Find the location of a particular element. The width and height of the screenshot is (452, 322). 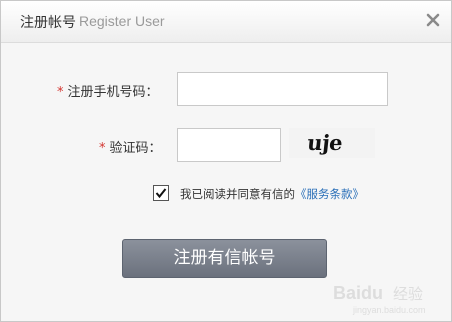

dialog-titlebar: 注册帐号 Register User is located at coordinates (226, 22).